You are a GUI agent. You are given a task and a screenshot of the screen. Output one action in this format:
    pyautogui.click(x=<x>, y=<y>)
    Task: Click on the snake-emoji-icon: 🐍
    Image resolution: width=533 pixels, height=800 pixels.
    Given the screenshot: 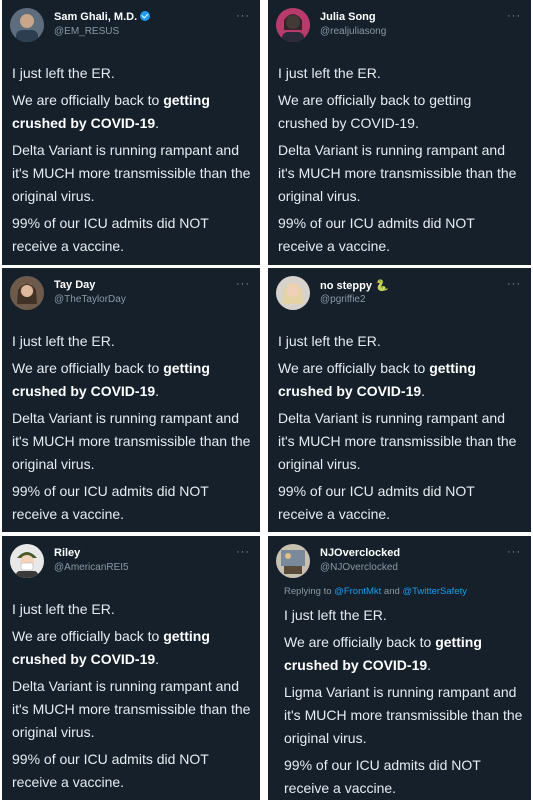 What is the action you would take?
    pyautogui.click(x=381, y=286)
    